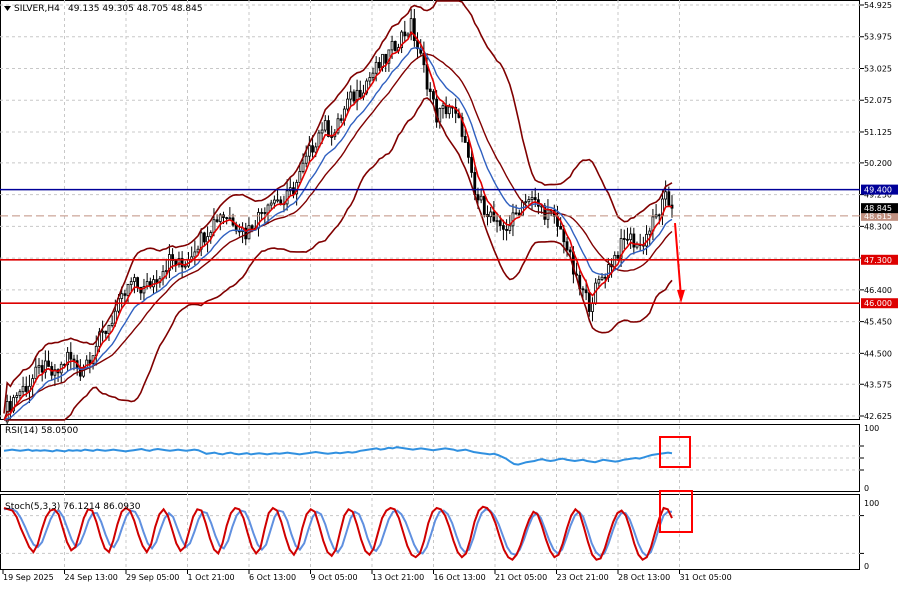 The height and width of the screenshot is (593, 900). Describe the element at coordinates (460, 577) in the screenshot. I see `time-tick-label: 16 Oct 13:00` at that location.